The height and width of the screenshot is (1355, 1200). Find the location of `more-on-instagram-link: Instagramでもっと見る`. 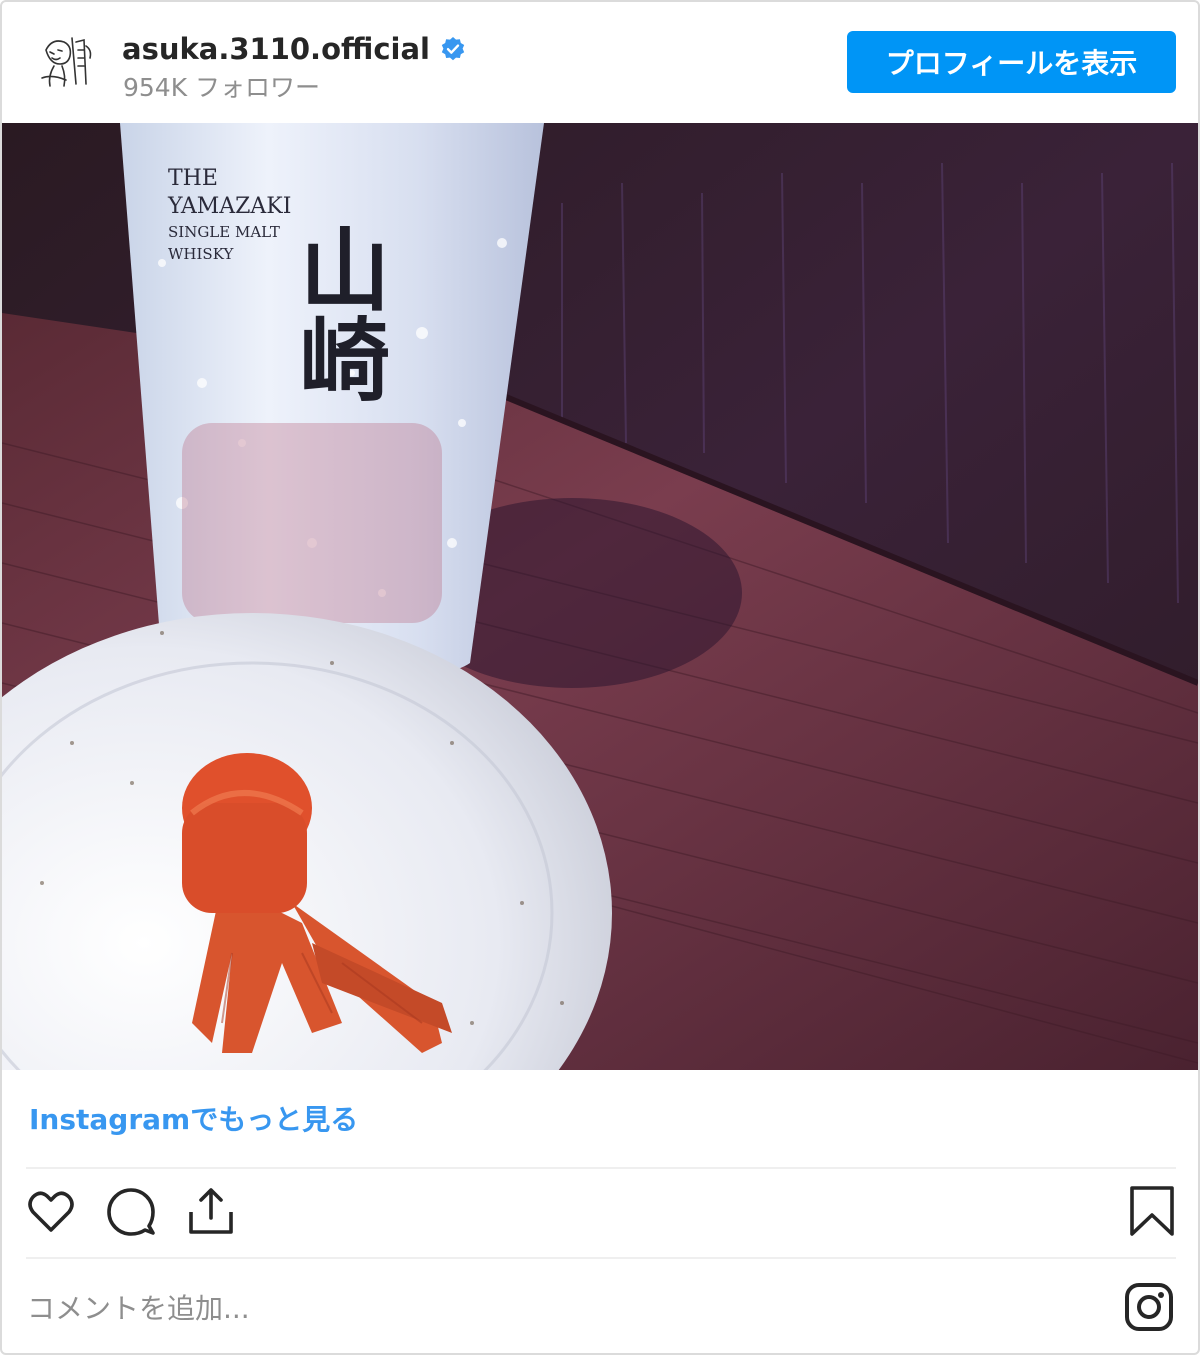

more-on-instagram-link: Instagramでもっと見る is located at coordinates (193, 1118).